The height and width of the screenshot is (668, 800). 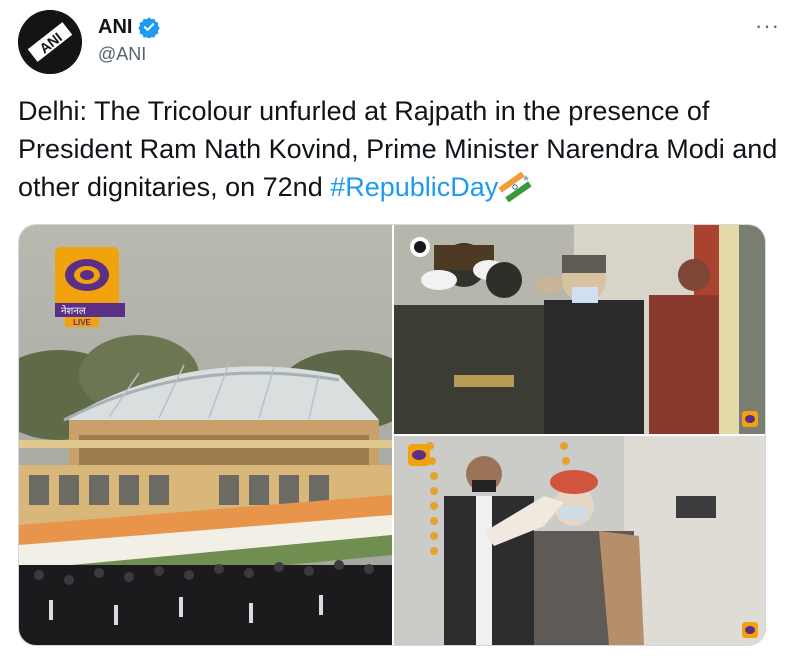 What do you see at coordinates (129, 39) in the screenshot?
I see `author-names: ANI @ANI` at bounding box center [129, 39].